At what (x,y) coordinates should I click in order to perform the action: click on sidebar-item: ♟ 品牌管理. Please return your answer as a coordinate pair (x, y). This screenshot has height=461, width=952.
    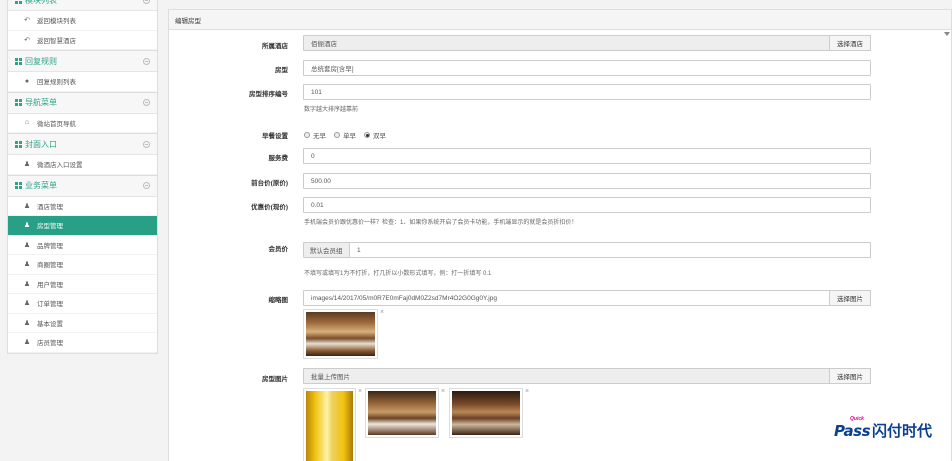
    Looking at the image, I should click on (82, 245).